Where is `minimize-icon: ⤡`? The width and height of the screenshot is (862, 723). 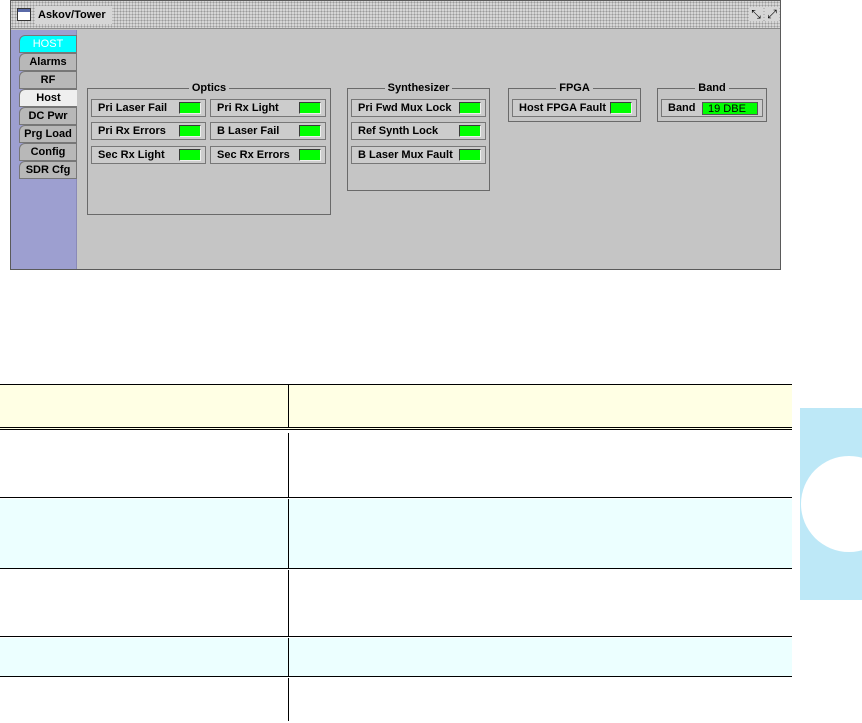 minimize-icon: ⤡ is located at coordinates (756, 14).